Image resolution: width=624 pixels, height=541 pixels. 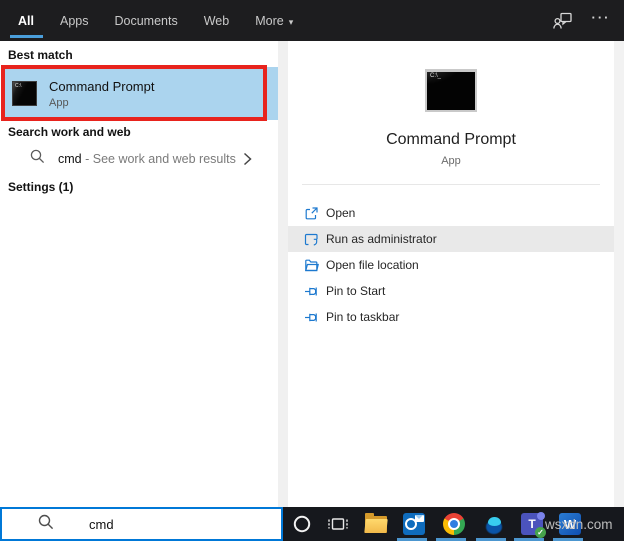 What do you see at coordinates (601, 21) in the screenshot?
I see `more-options-icon: ···` at bounding box center [601, 21].